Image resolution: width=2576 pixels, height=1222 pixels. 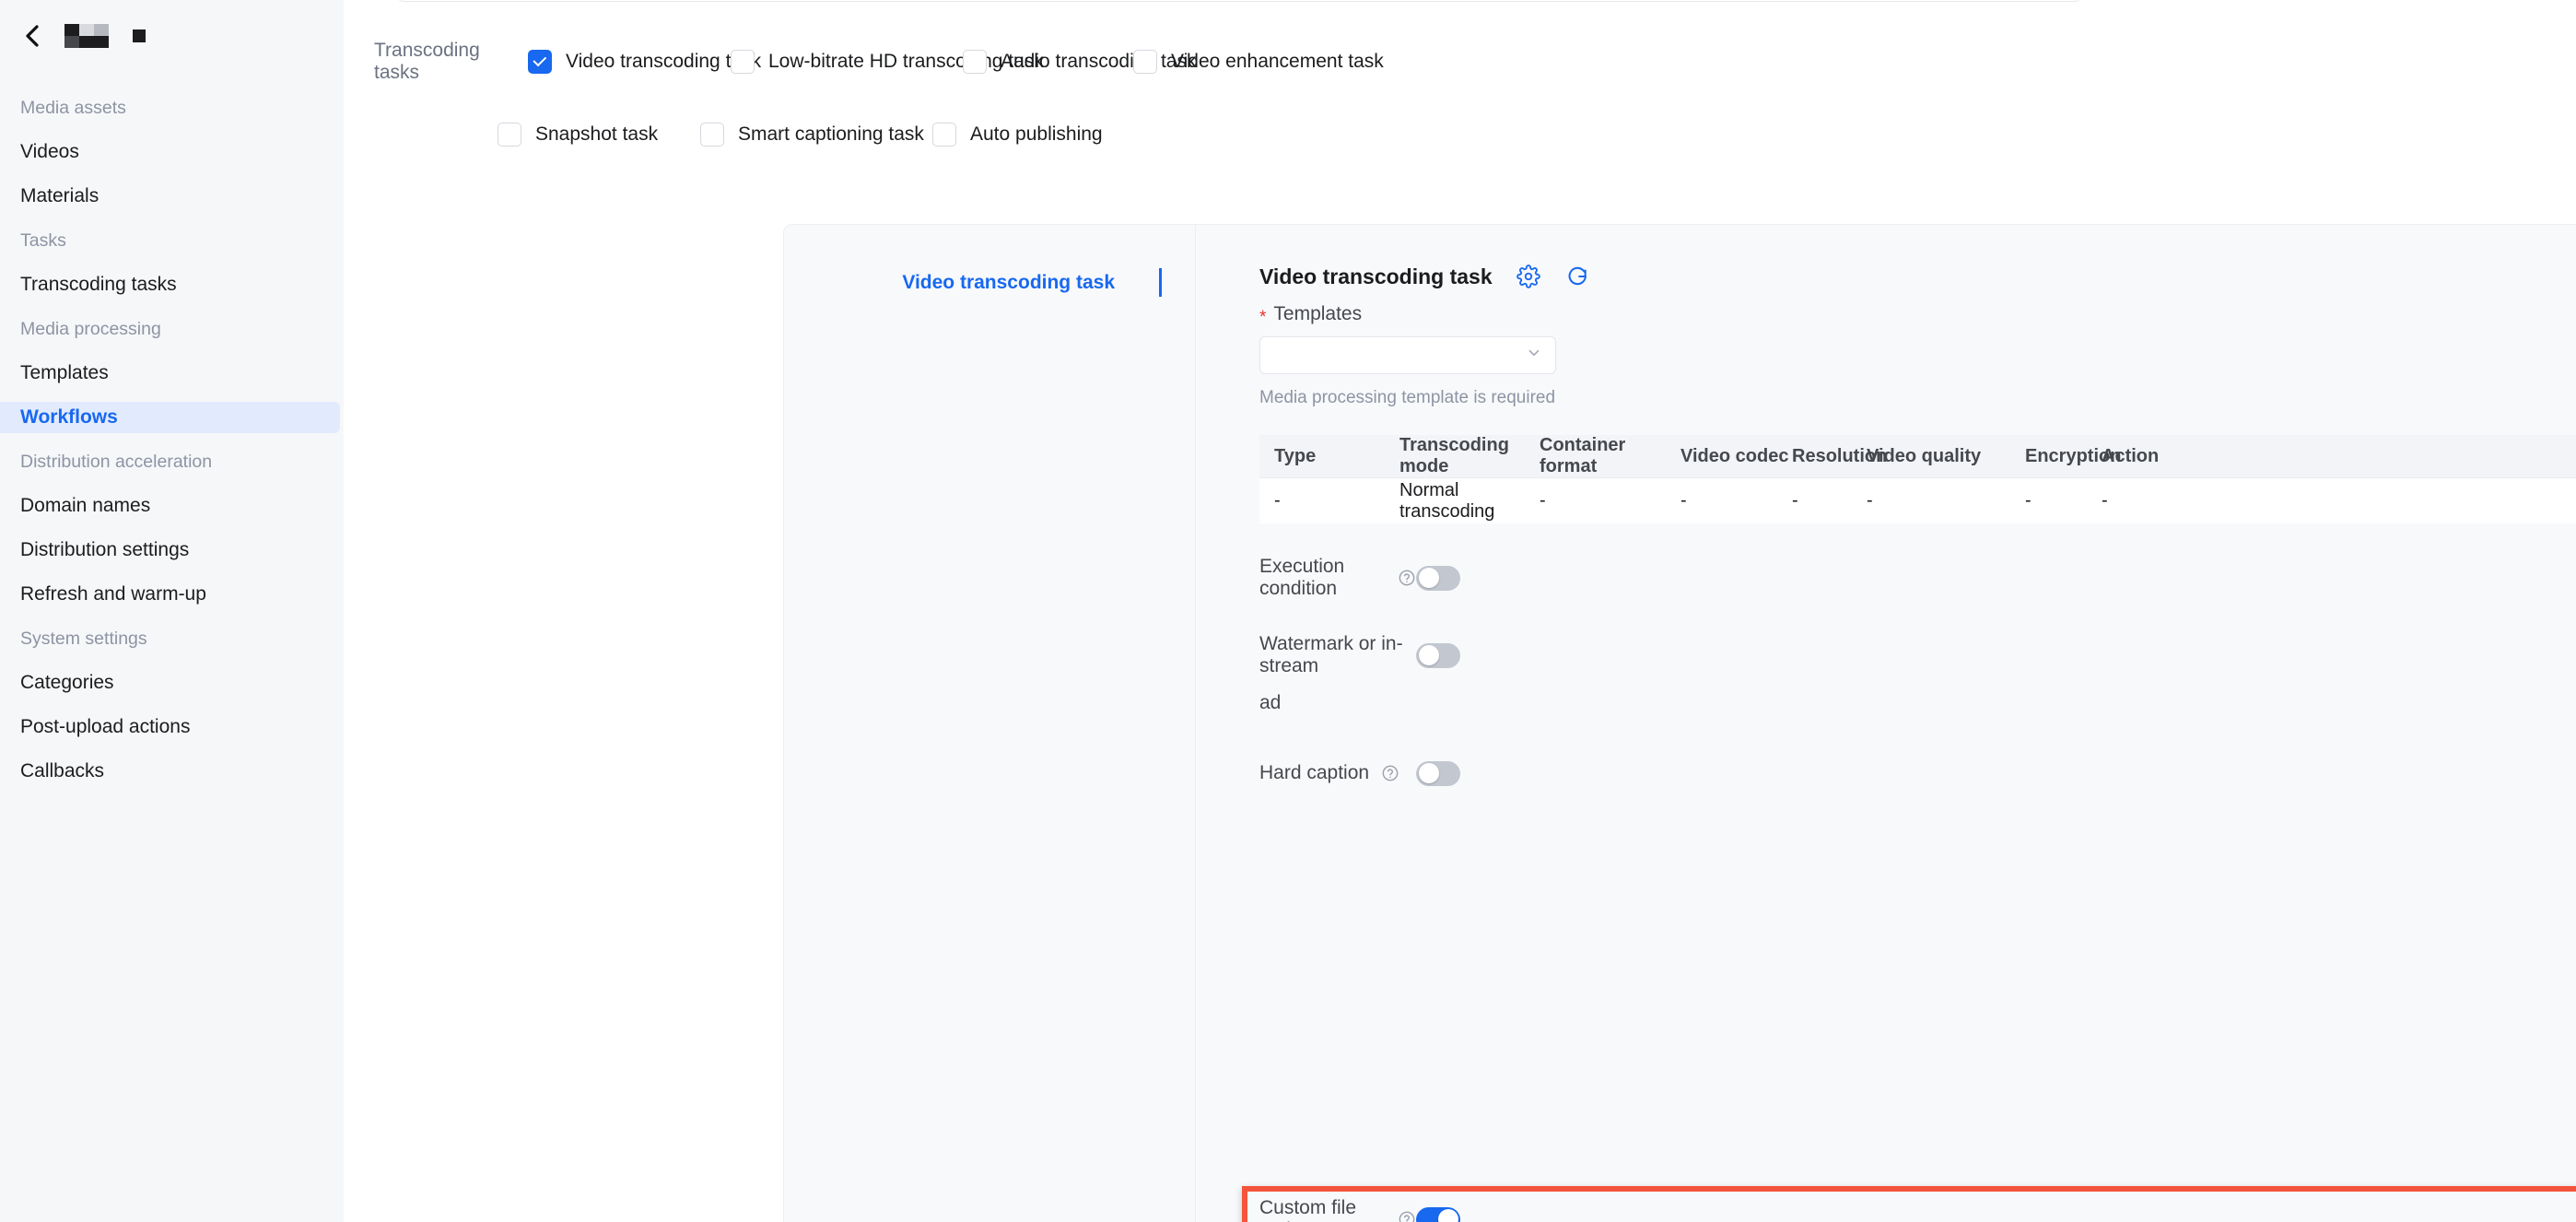 What do you see at coordinates (1683, 500) in the screenshot?
I see `table-cell-video-codec: -` at bounding box center [1683, 500].